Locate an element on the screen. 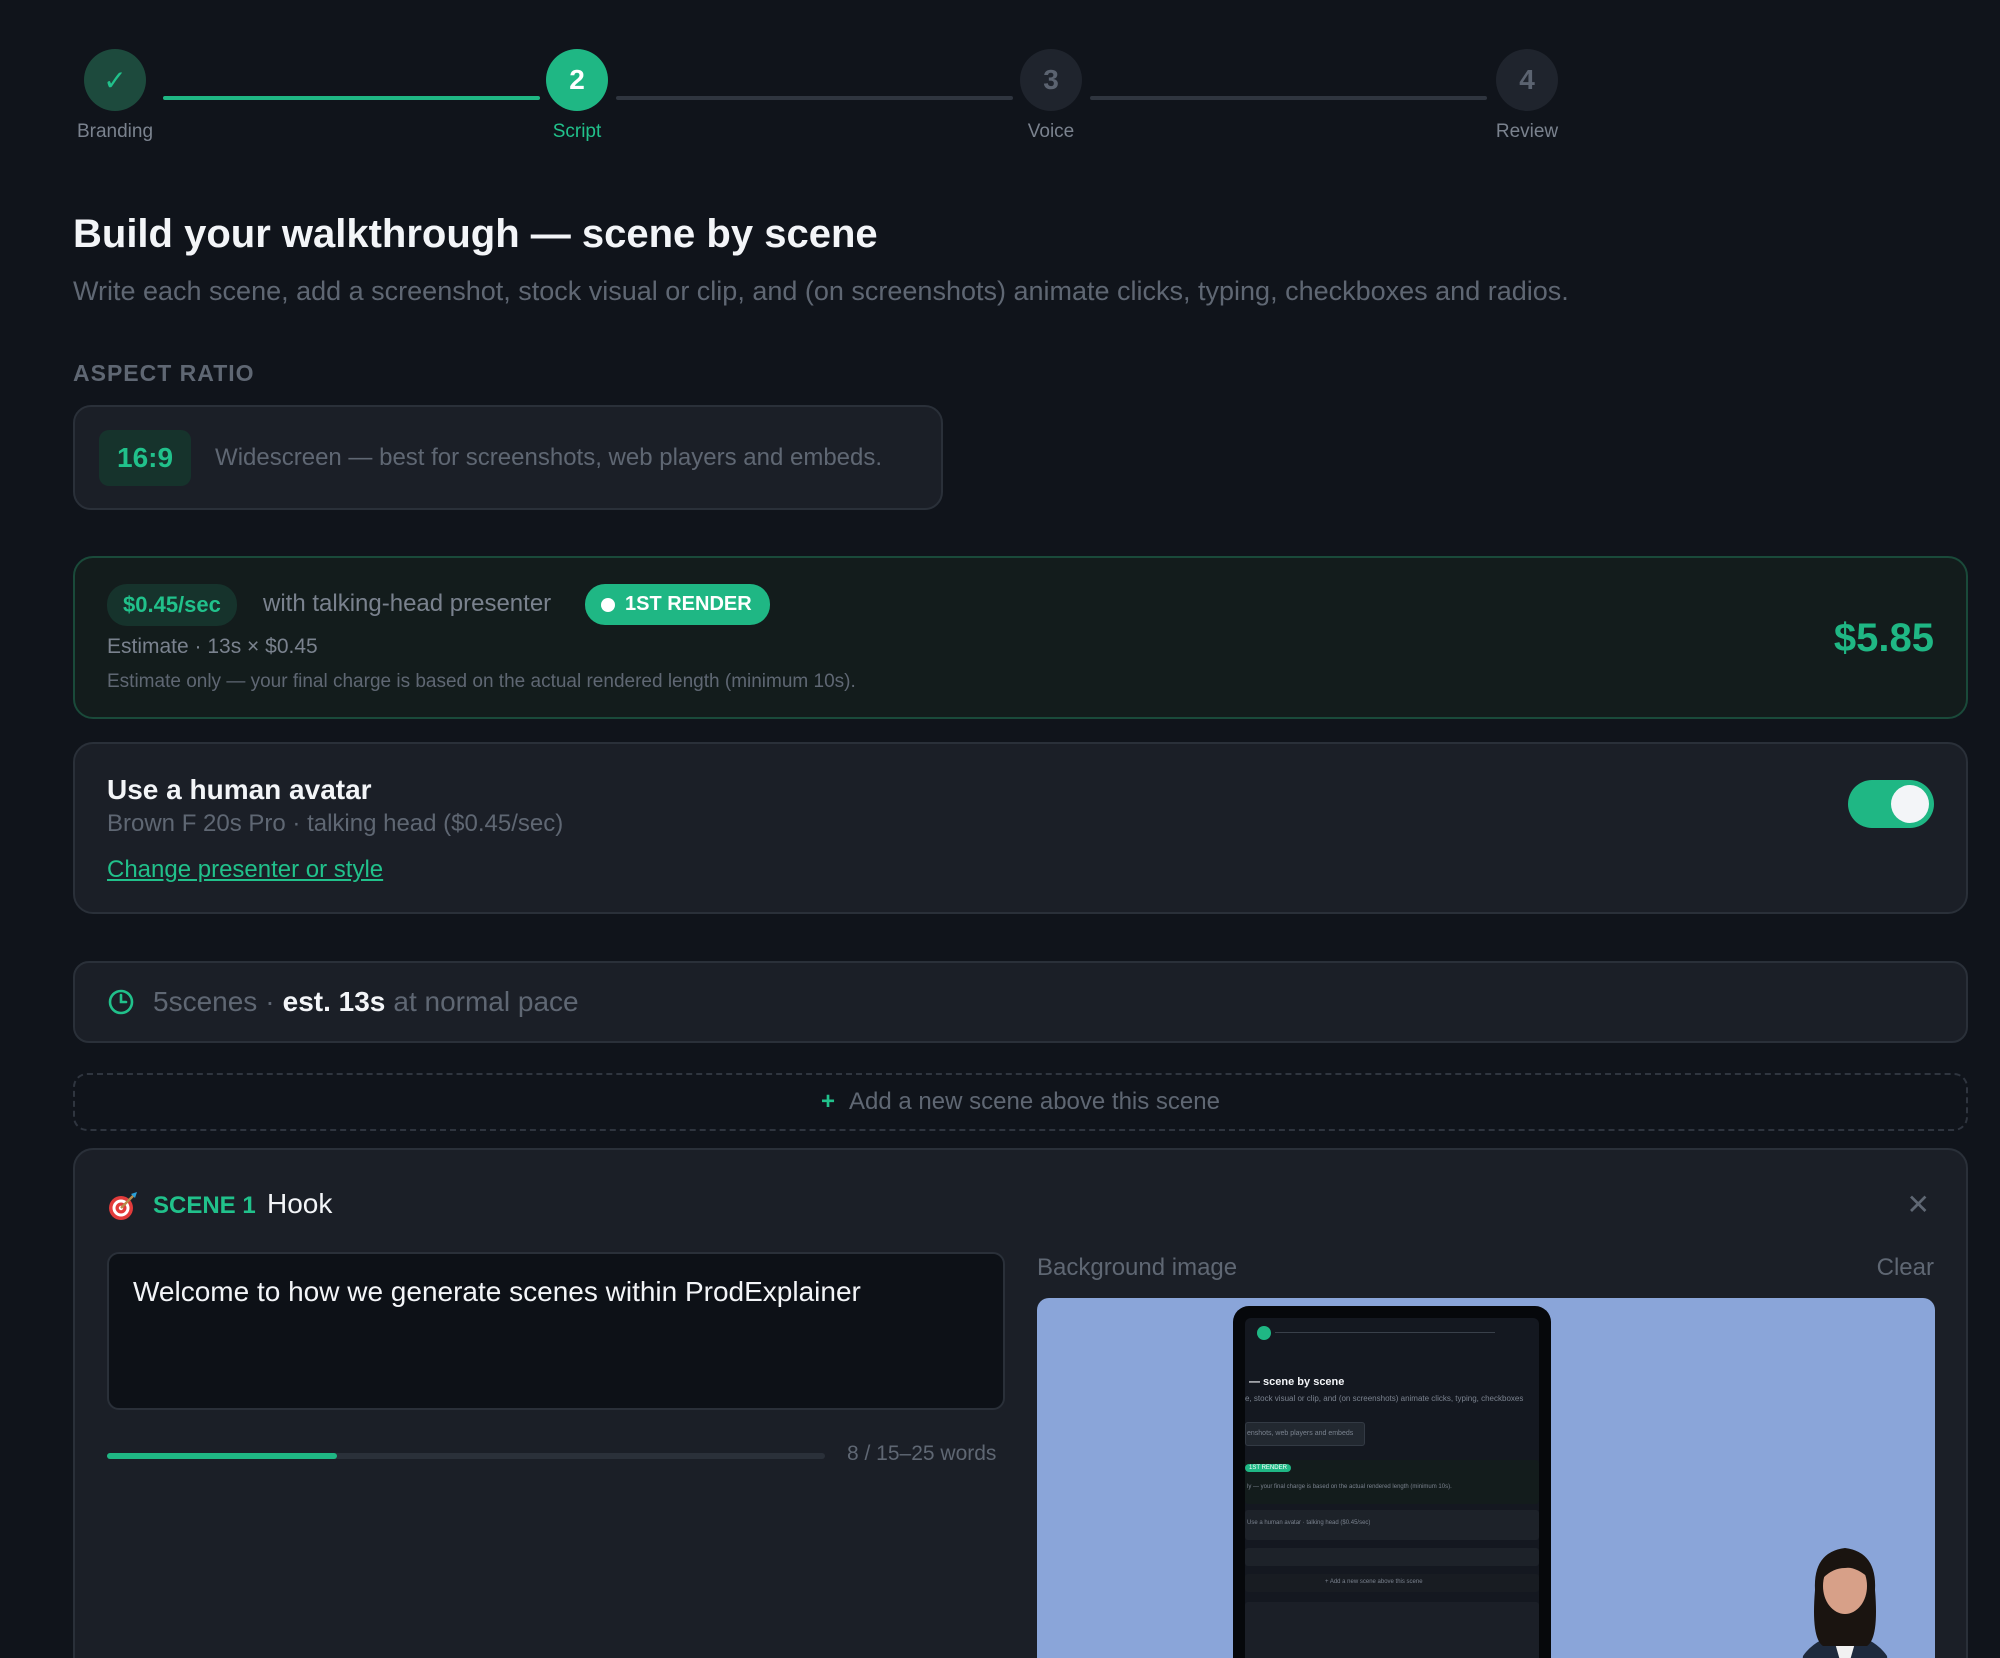  step-voice: 3 Voice is located at coordinates (1051, 96).